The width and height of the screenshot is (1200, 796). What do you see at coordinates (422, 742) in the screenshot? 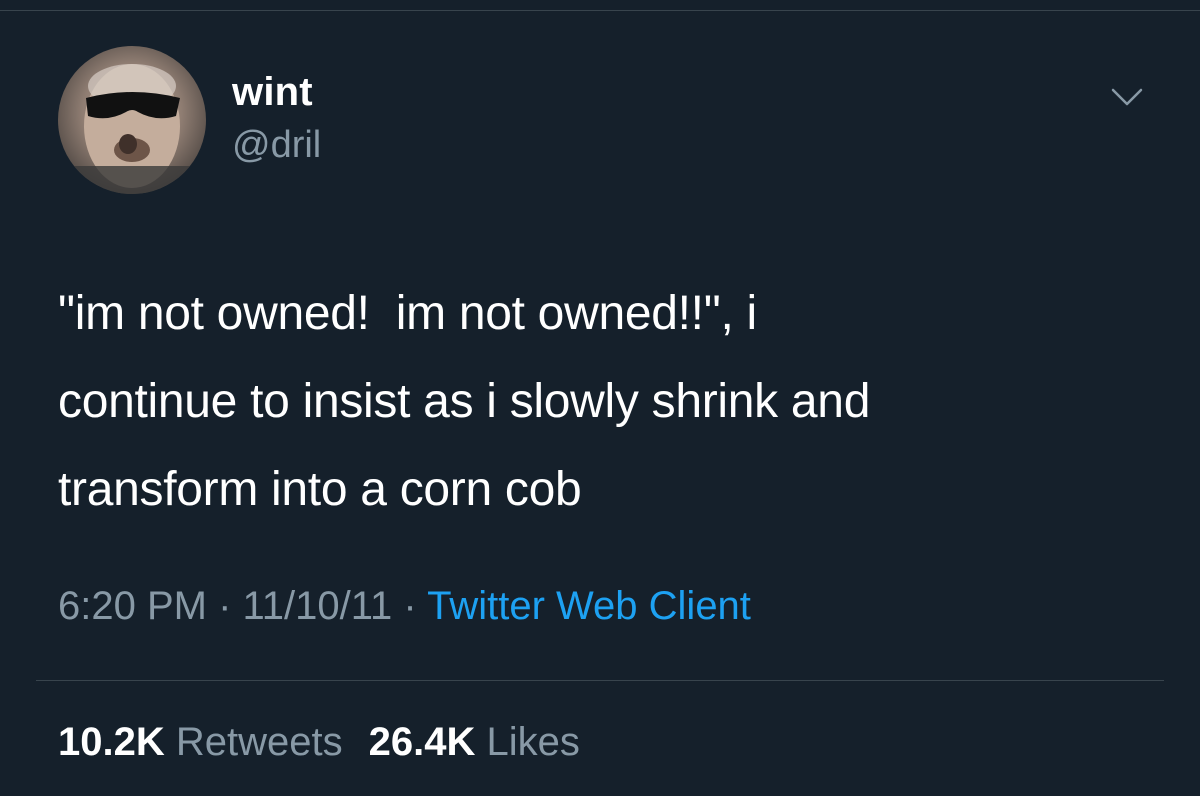
I see `likes-count: 26.4K` at bounding box center [422, 742].